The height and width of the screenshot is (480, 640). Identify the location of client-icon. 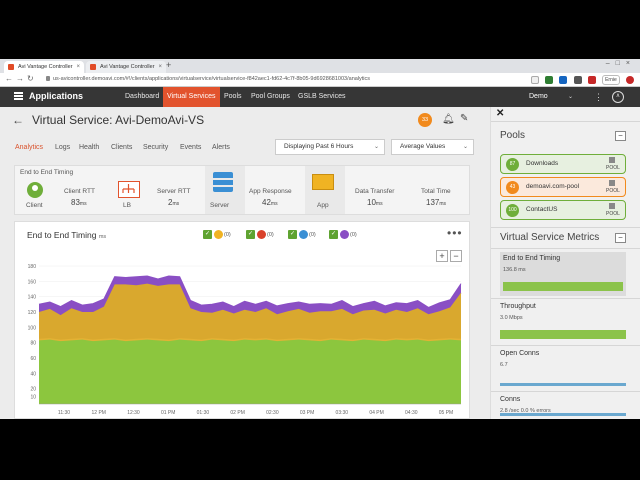
(35, 190).